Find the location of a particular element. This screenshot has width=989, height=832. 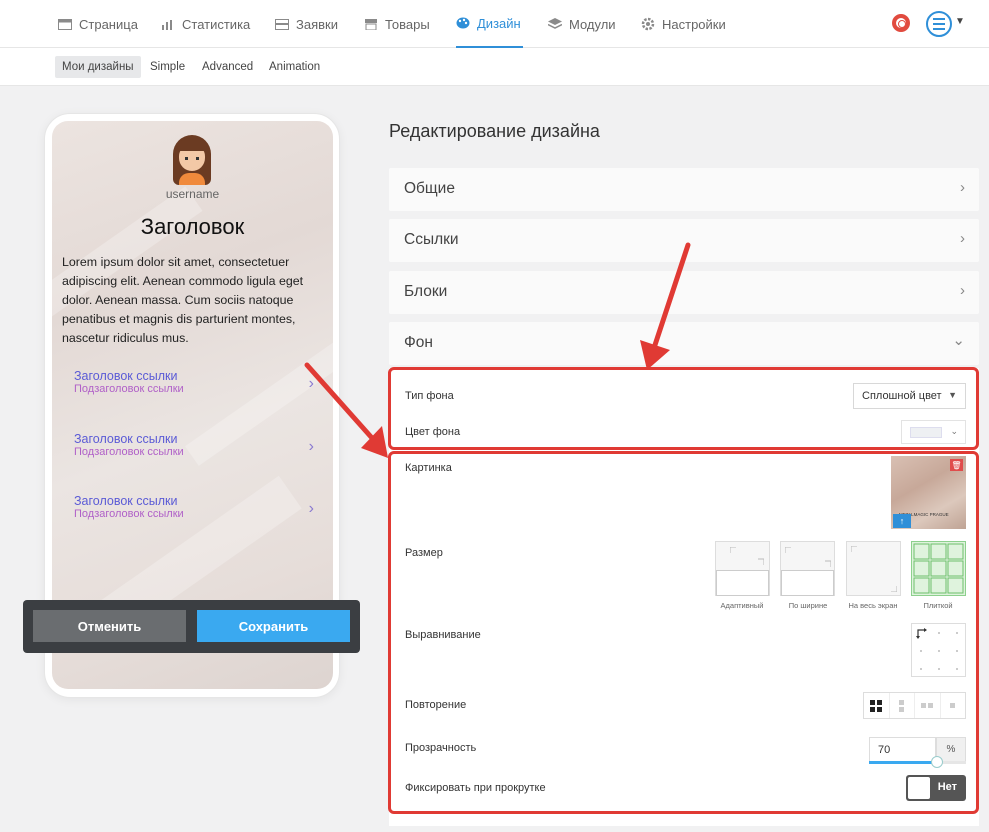

annotation-arrows is located at coordinates (497, 350).